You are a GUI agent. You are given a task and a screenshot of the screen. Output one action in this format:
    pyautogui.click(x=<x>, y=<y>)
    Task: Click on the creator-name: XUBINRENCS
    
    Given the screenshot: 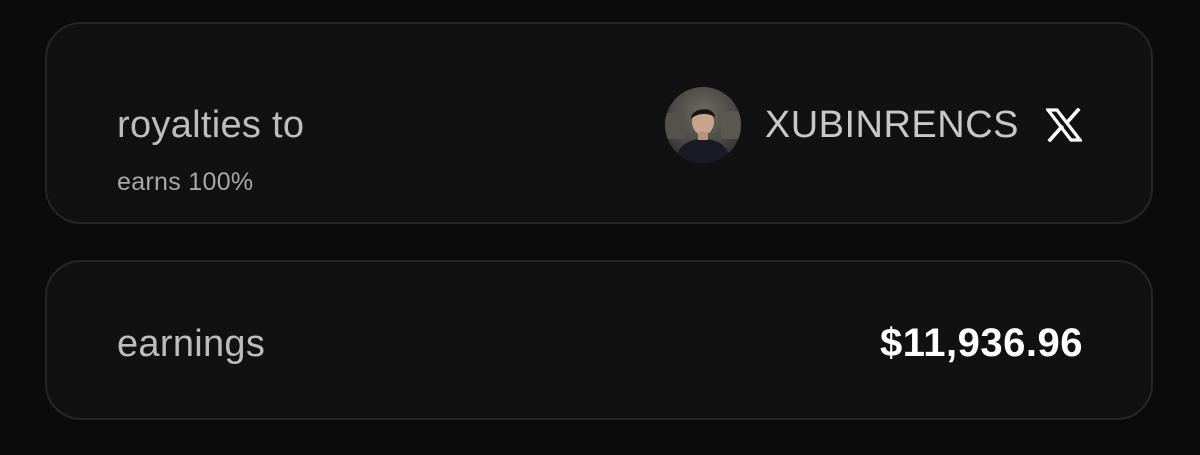 What is the action you would take?
    pyautogui.click(x=892, y=125)
    